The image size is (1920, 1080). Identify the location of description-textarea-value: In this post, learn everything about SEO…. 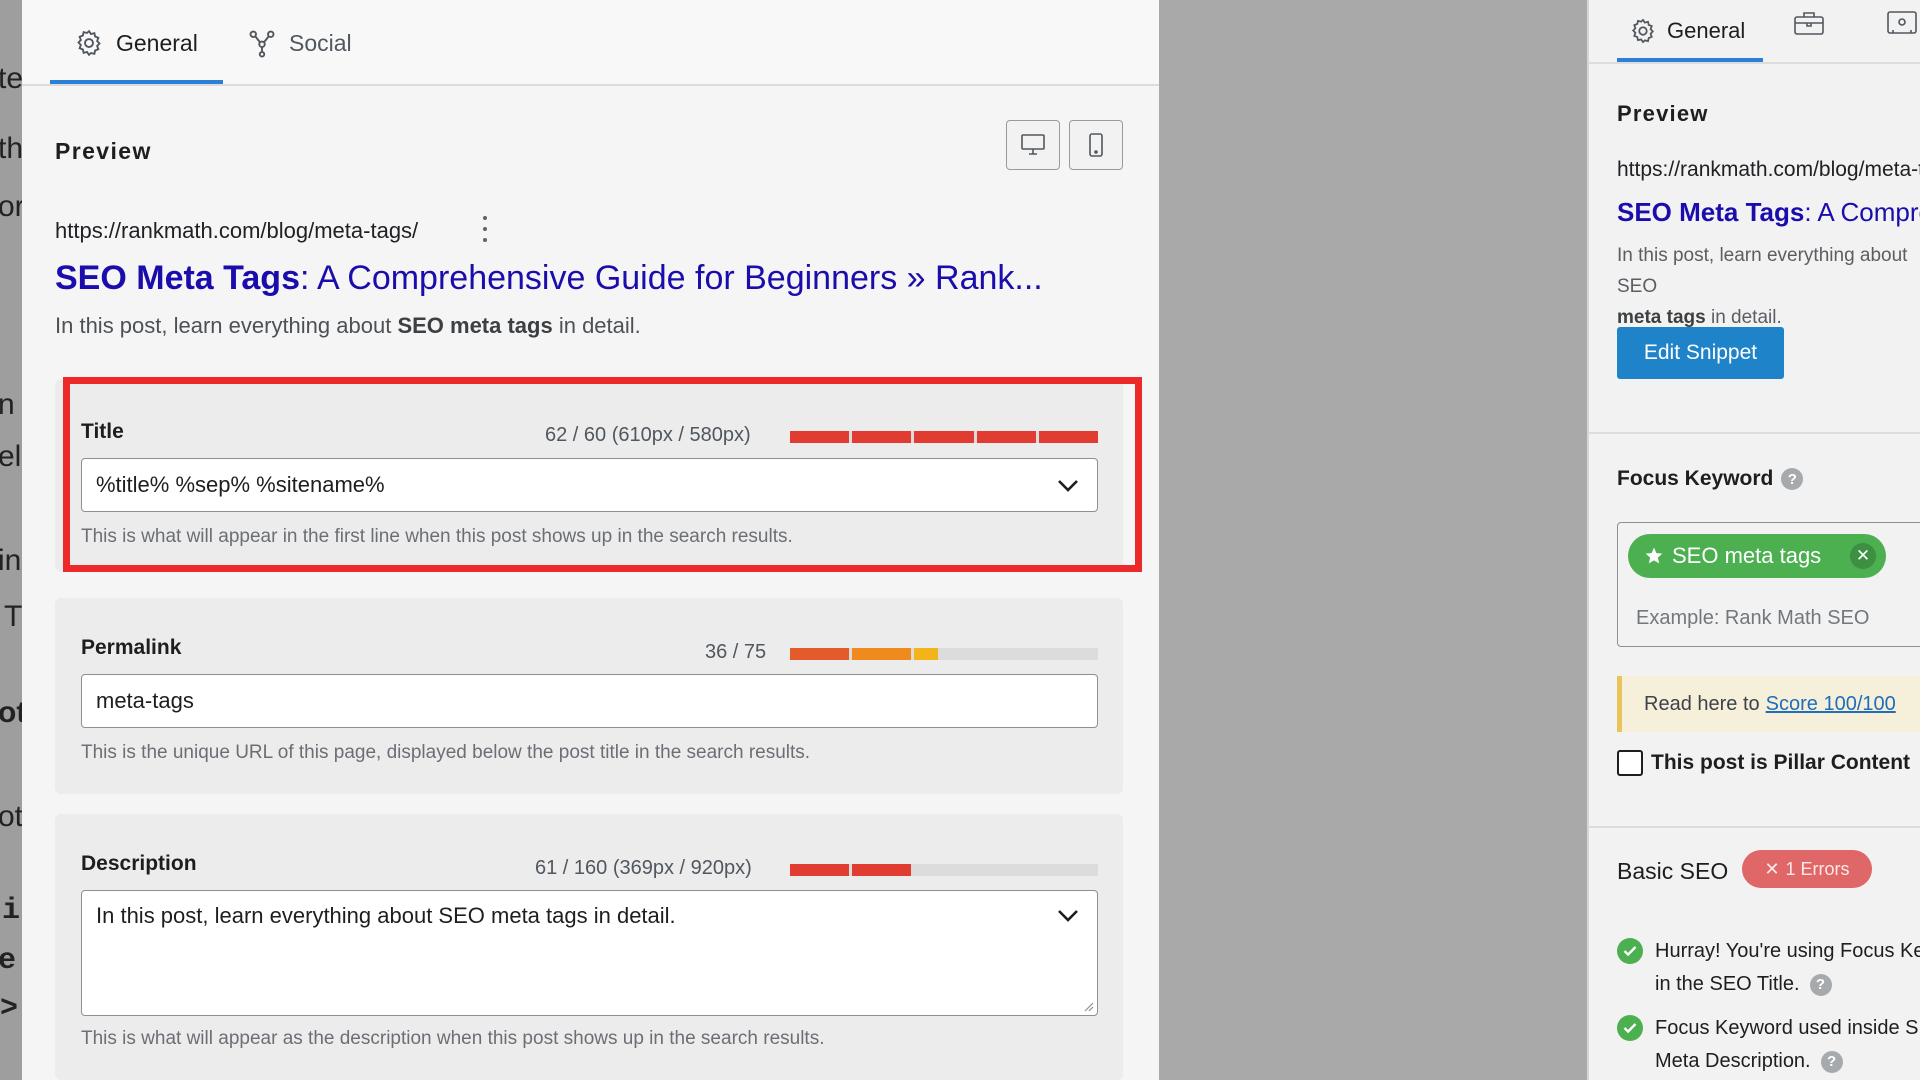
(386, 915).